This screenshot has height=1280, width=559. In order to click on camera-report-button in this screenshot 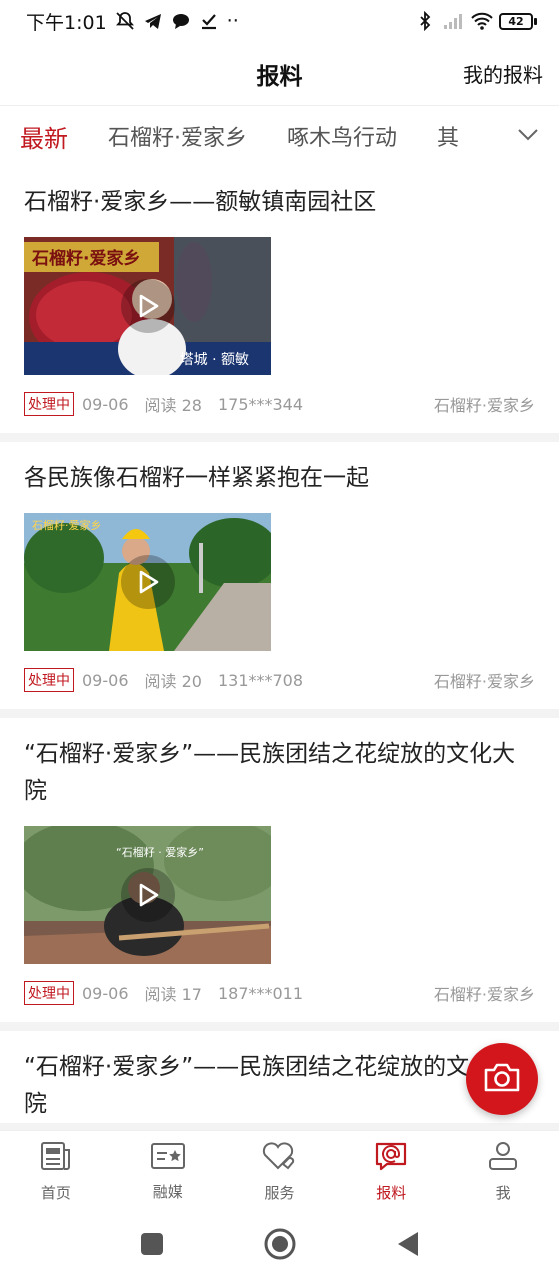, I will do `click(502, 1079)`.